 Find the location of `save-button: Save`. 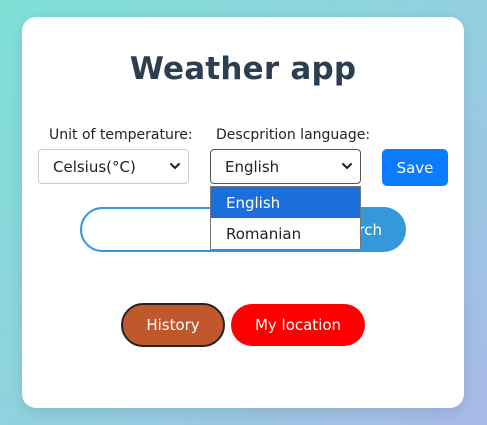

save-button: Save is located at coordinates (415, 167).